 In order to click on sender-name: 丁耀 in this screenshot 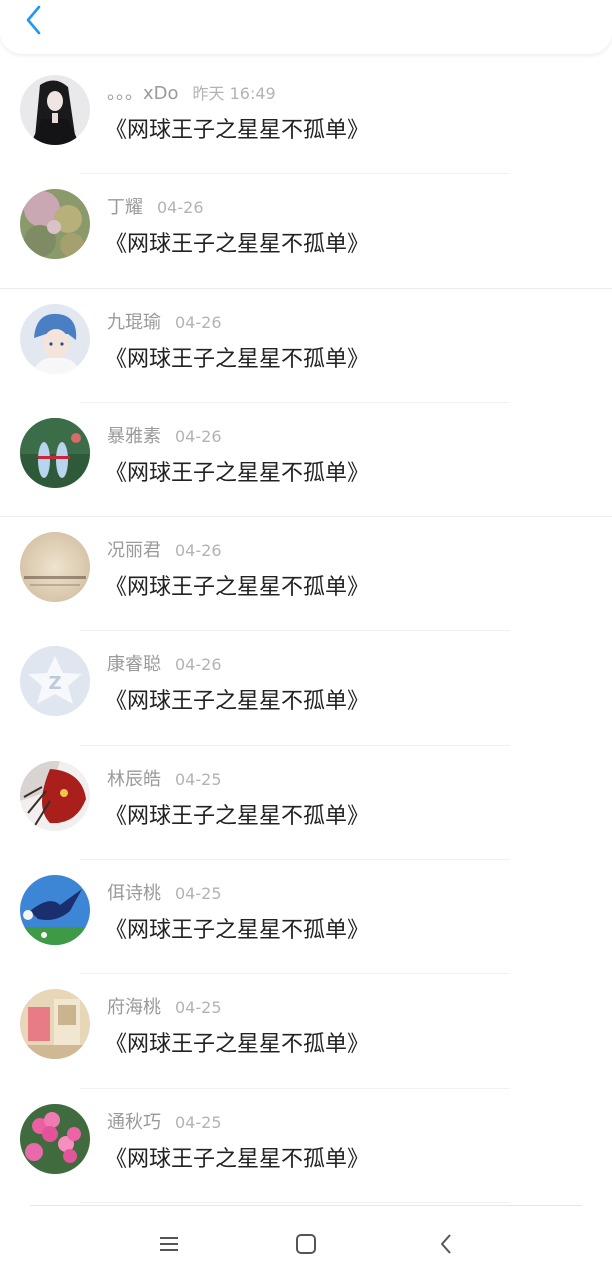, I will do `click(125, 208)`.